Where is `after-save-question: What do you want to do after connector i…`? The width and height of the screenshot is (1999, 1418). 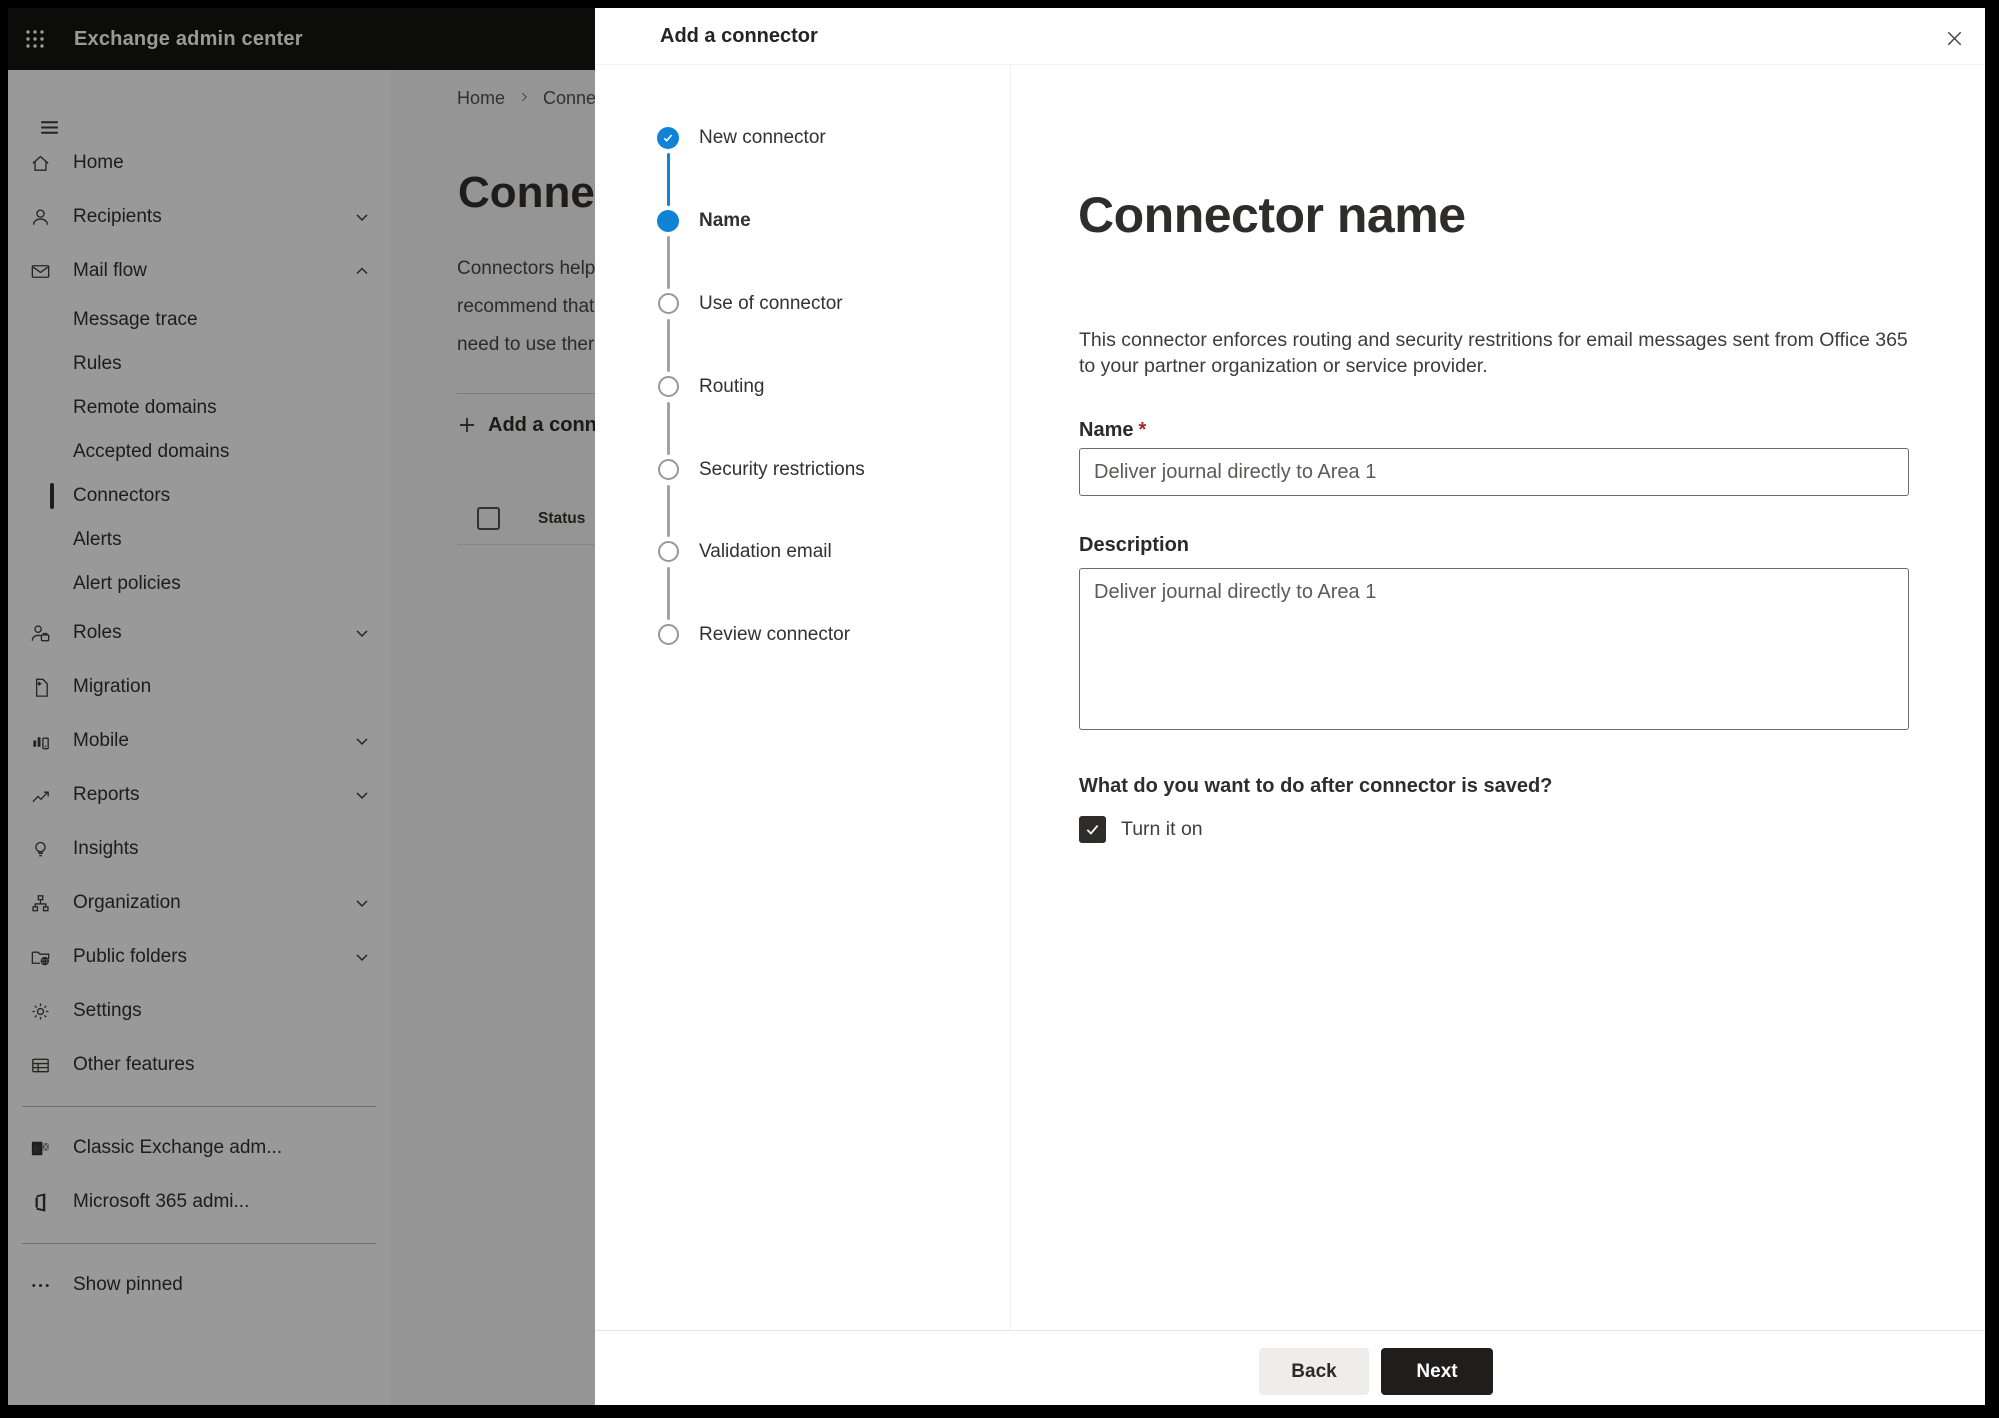 after-save-question: What do you want to do after connector i… is located at coordinates (1316, 786).